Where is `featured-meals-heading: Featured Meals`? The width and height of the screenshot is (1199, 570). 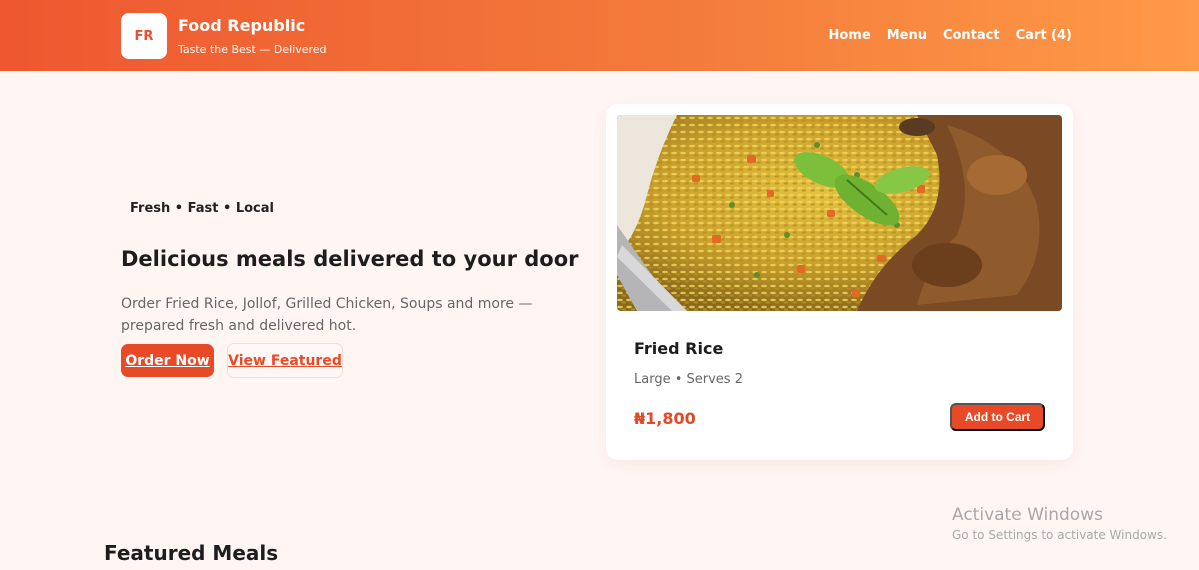 featured-meals-heading: Featured Meals is located at coordinates (191, 553).